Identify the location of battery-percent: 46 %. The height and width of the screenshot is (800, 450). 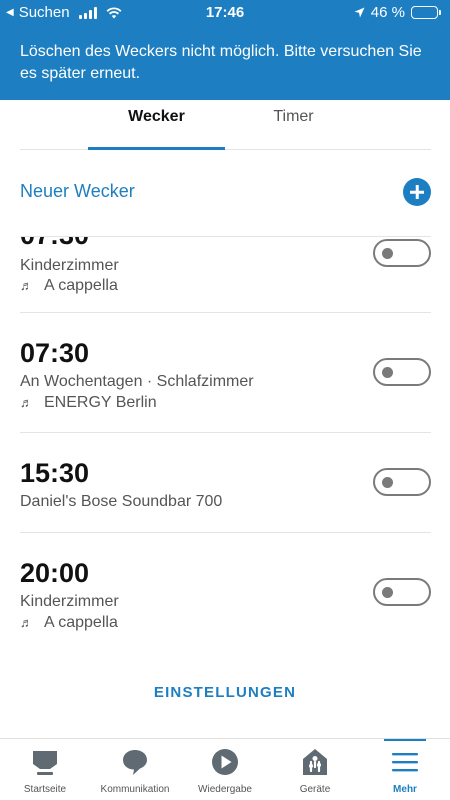
(387, 12).